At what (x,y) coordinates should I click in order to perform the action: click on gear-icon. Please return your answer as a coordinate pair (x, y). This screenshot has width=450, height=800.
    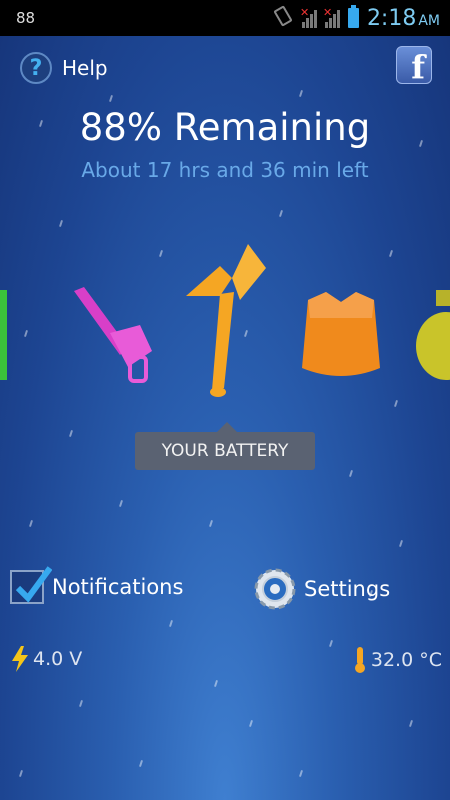
    Looking at the image, I should click on (275, 589).